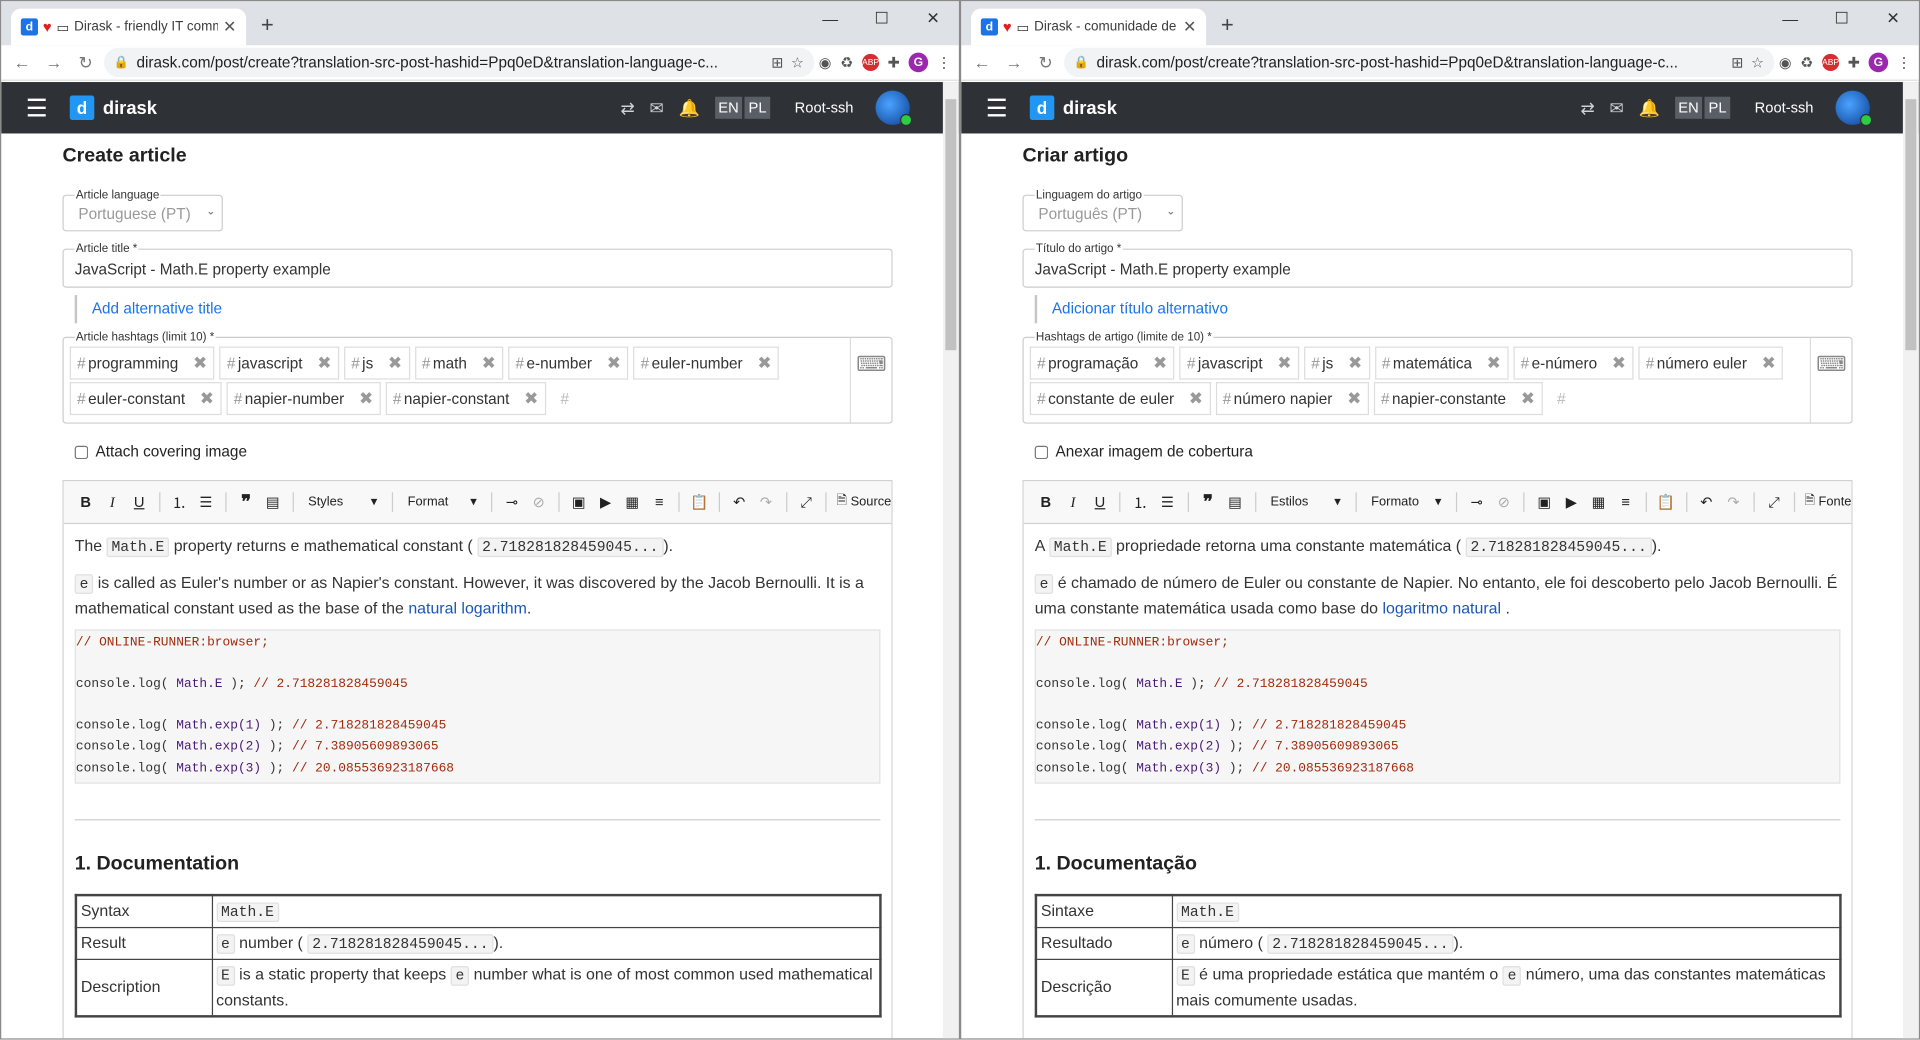 Image resolution: width=1920 pixels, height=1040 pixels. What do you see at coordinates (565, 398) in the screenshot?
I see `hashtag-input: #` at bounding box center [565, 398].